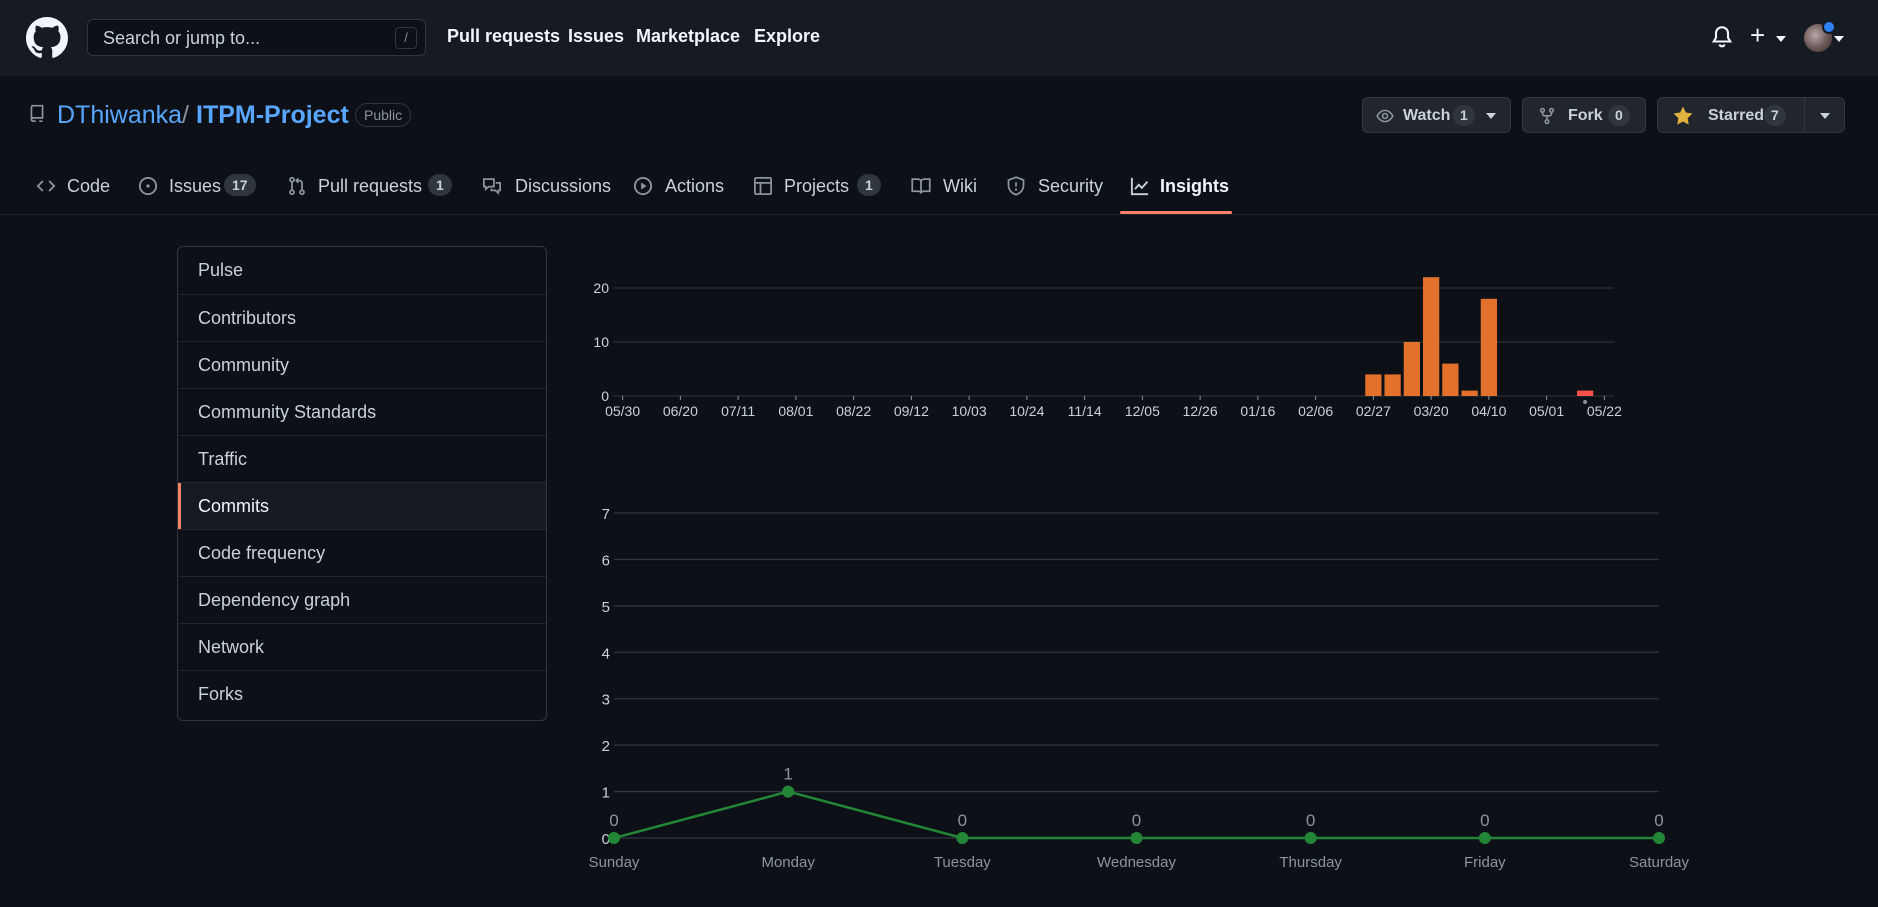 The width and height of the screenshot is (1878, 907). Describe the element at coordinates (738, 411) in the screenshot. I see `bar-x-tick-label: 07/11` at that location.